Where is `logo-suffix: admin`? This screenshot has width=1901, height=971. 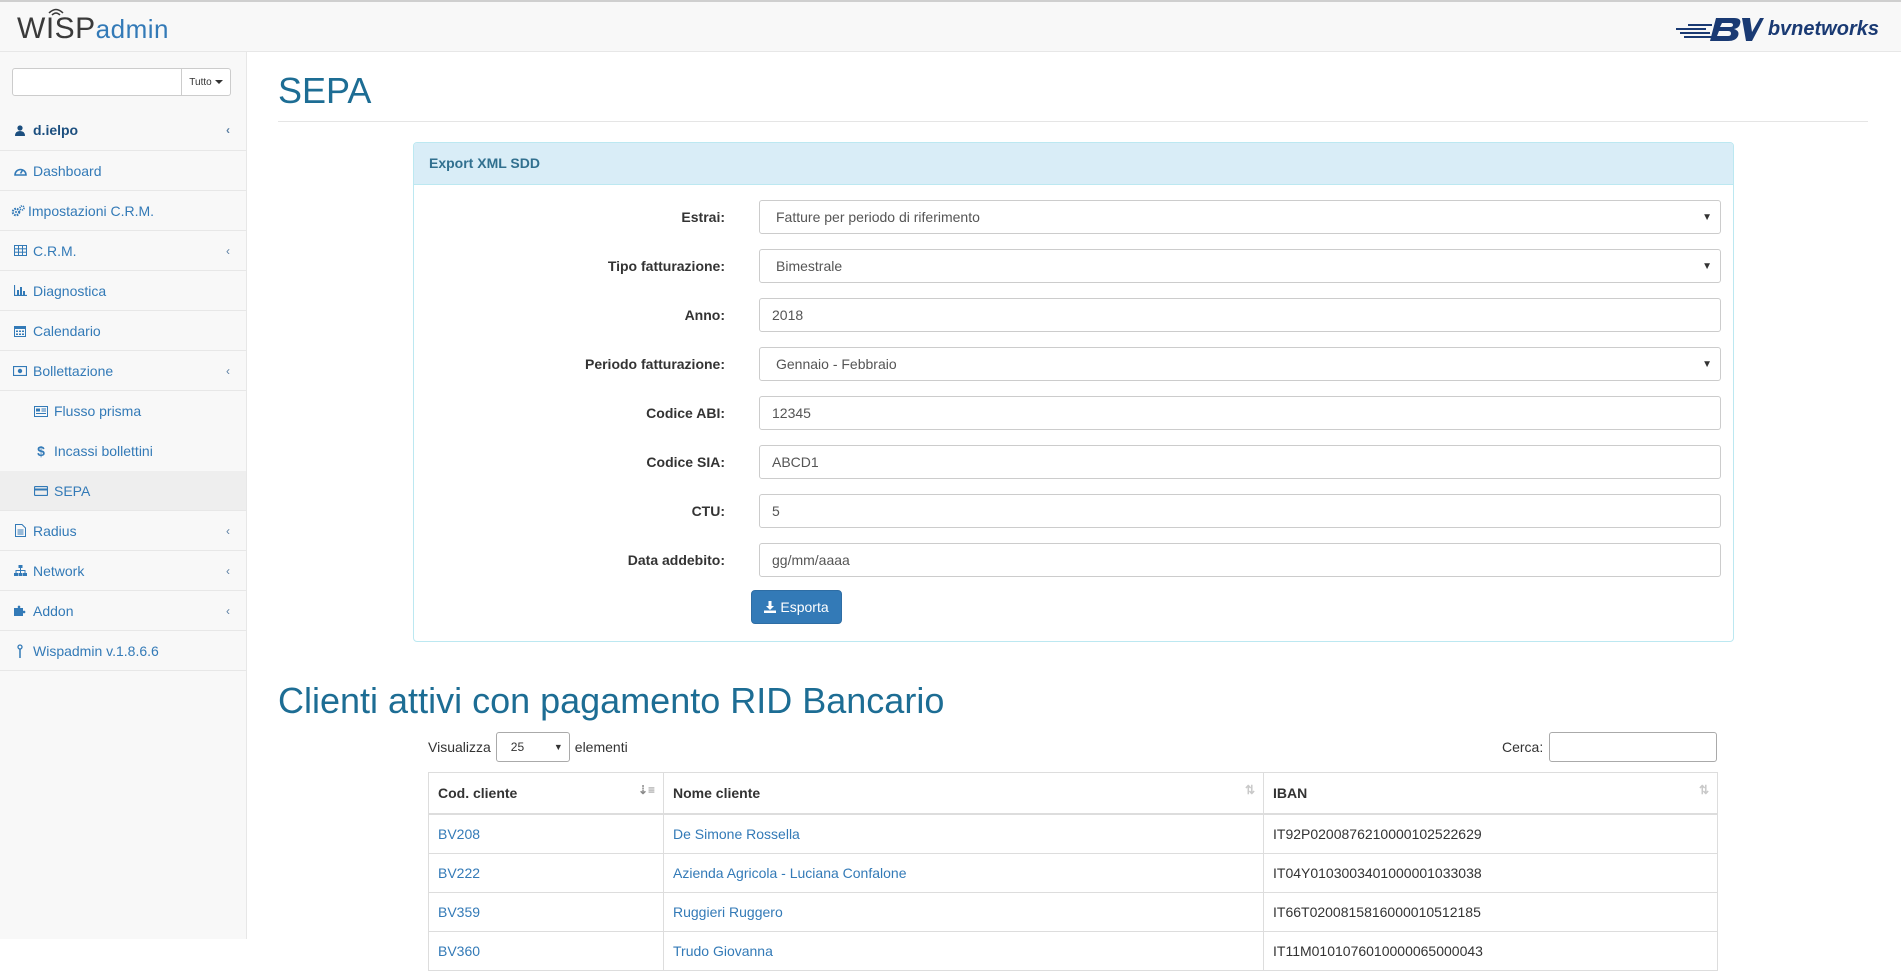
logo-suffix: admin is located at coordinates (132, 29).